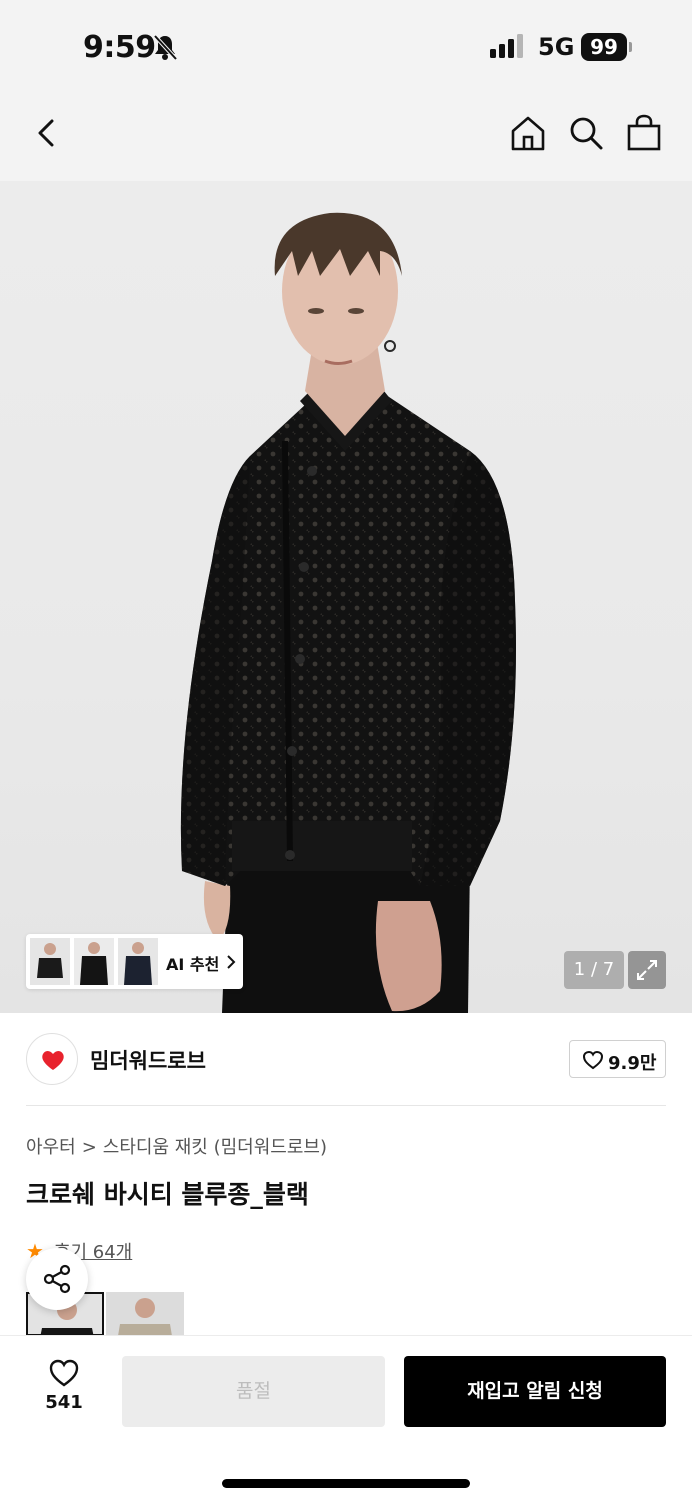  Describe the element at coordinates (632, 1063) in the screenshot. I see `brand-like-count: 9.9만` at that location.